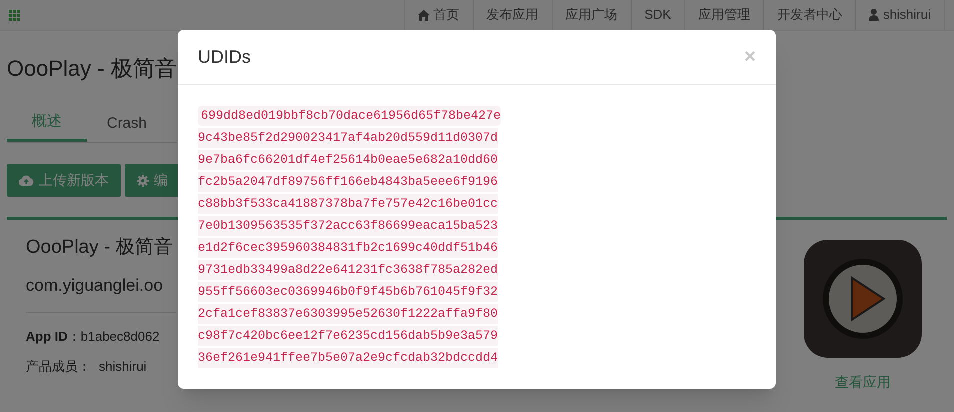  Describe the element at coordinates (64, 180) in the screenshot. I see `action-button: 上传新版本` at that location.